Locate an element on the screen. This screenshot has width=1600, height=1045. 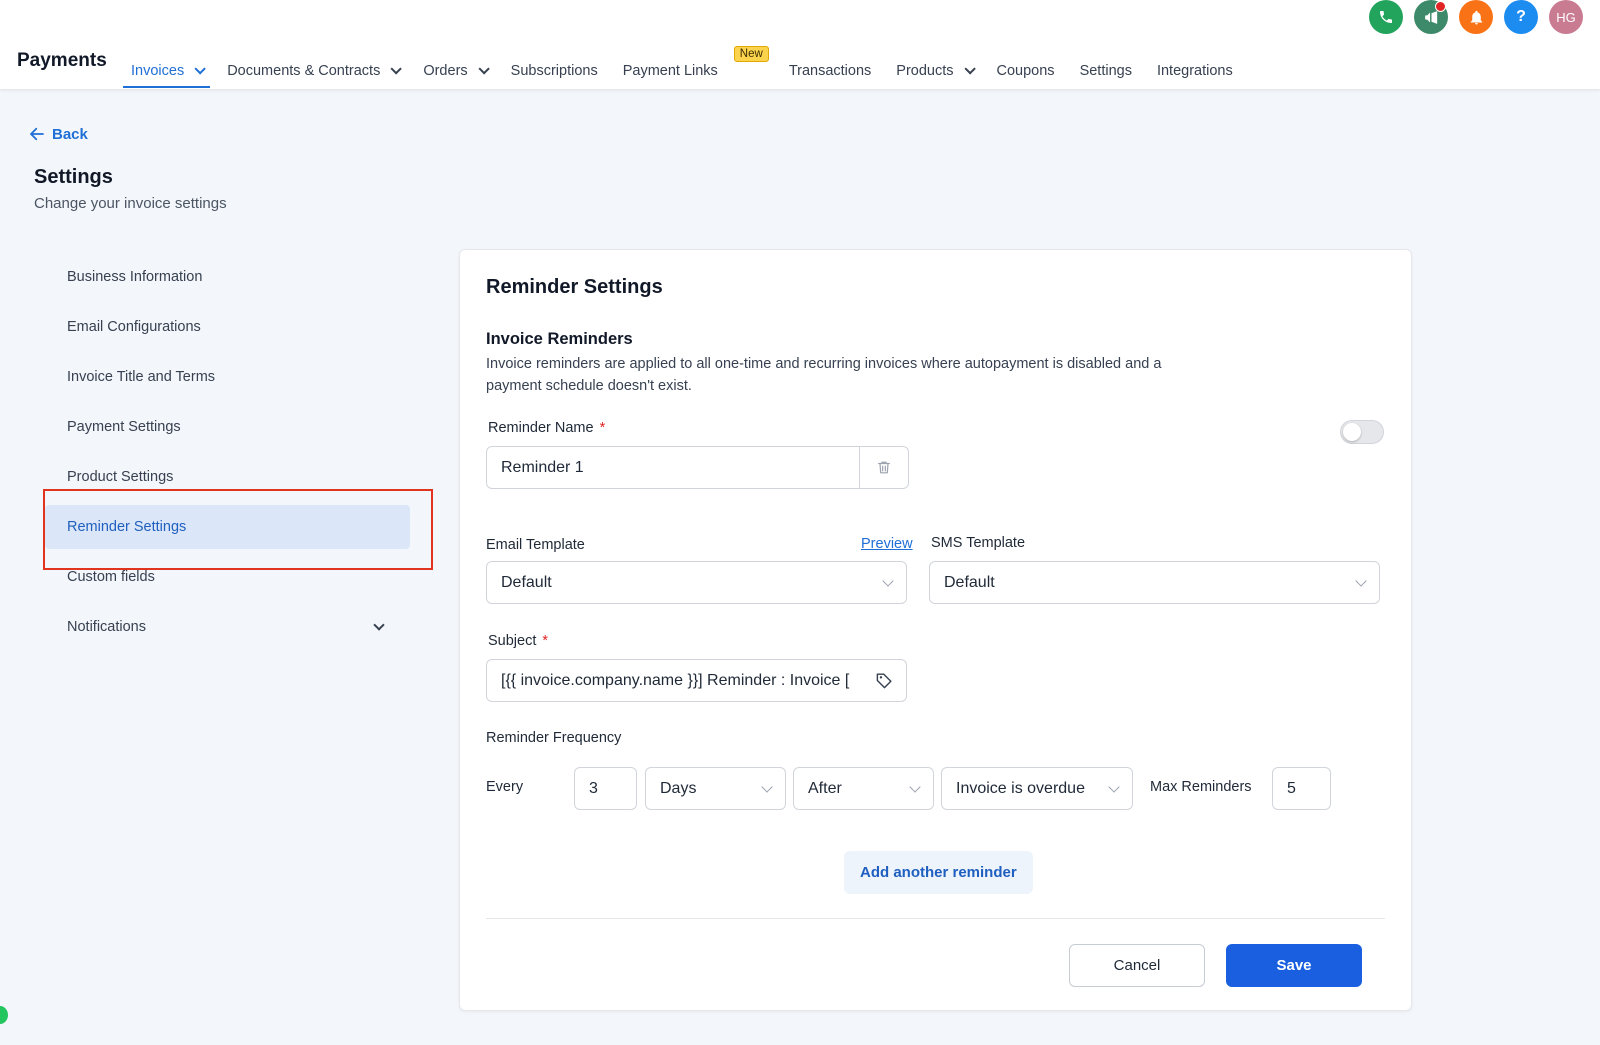
reminder-frequency-label: Reminder Frequency is located at coordinates (554, 738).